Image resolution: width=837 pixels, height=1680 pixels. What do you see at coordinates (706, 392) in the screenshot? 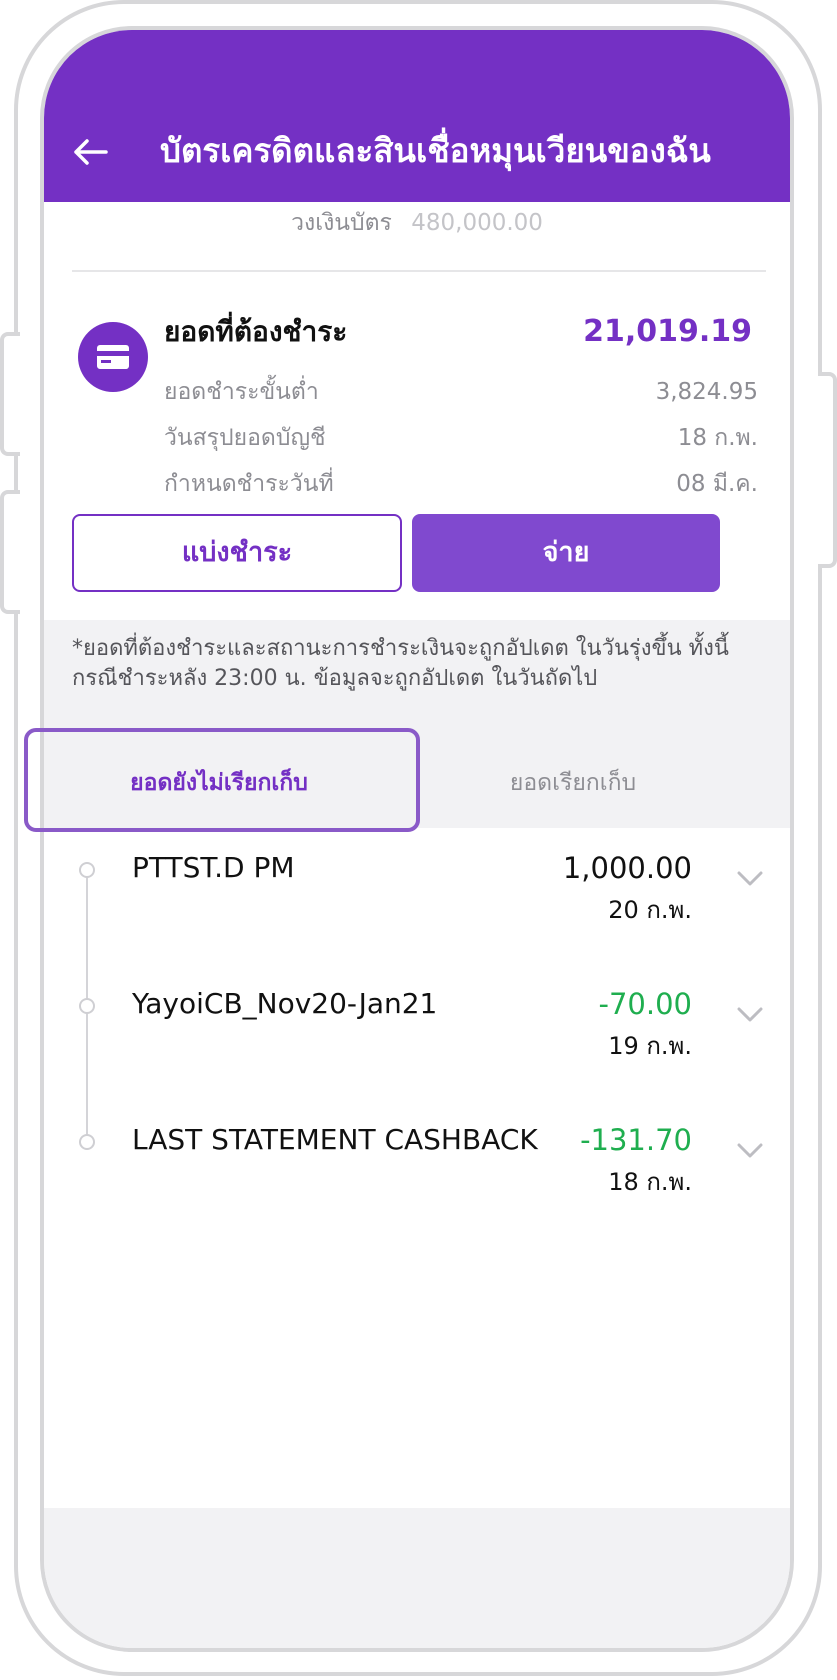
I see `minimum-payment-value: 3,824.95` at bounding box center [706, 392].